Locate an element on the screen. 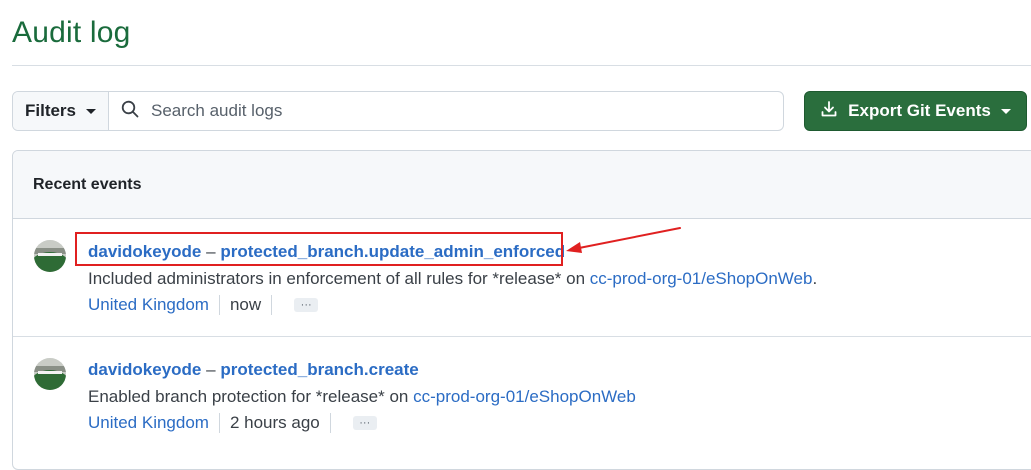  event-meta: United Kingdom 2 hours ago ··· is located at coordinates (232, 423).